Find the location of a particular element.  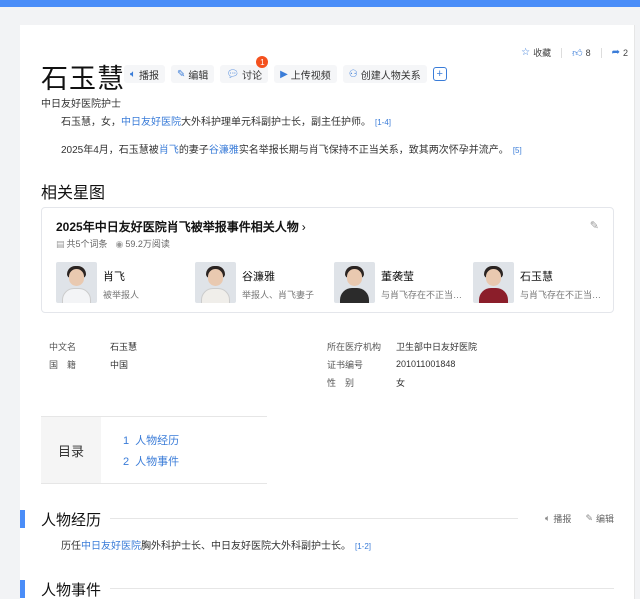

table-of-contents: 目录 1 人物经历 2 人物事件 is located at coordinates (154, 450).